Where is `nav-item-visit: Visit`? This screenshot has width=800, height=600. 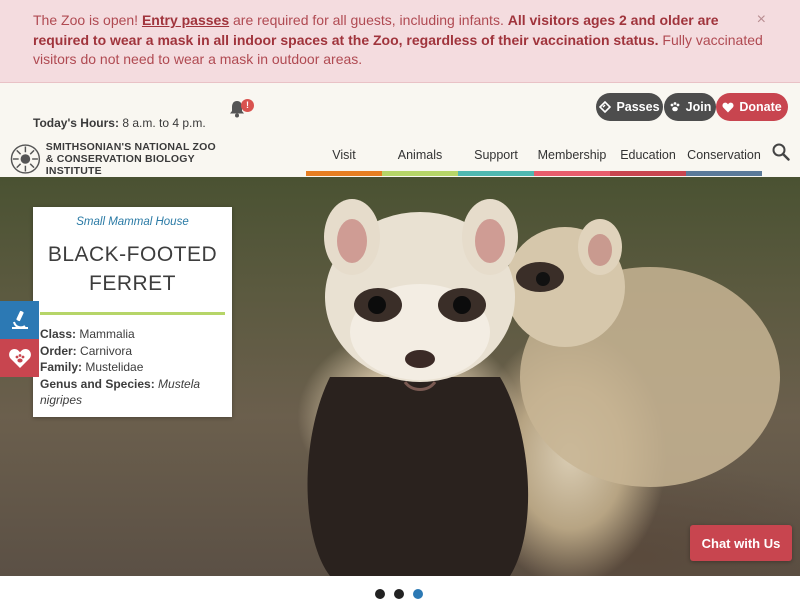 nav-item-visit: Visit is located at coordinates (344, 157).